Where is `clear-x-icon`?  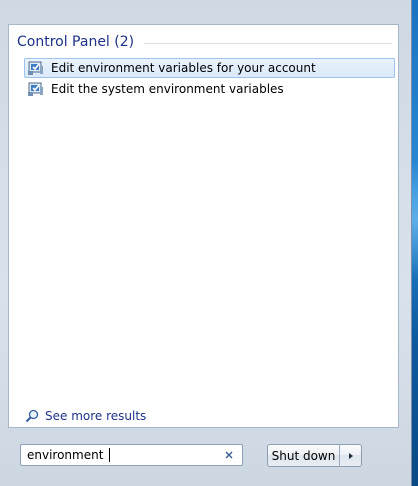
clear-x-icon is located at coordinates (229, 455).